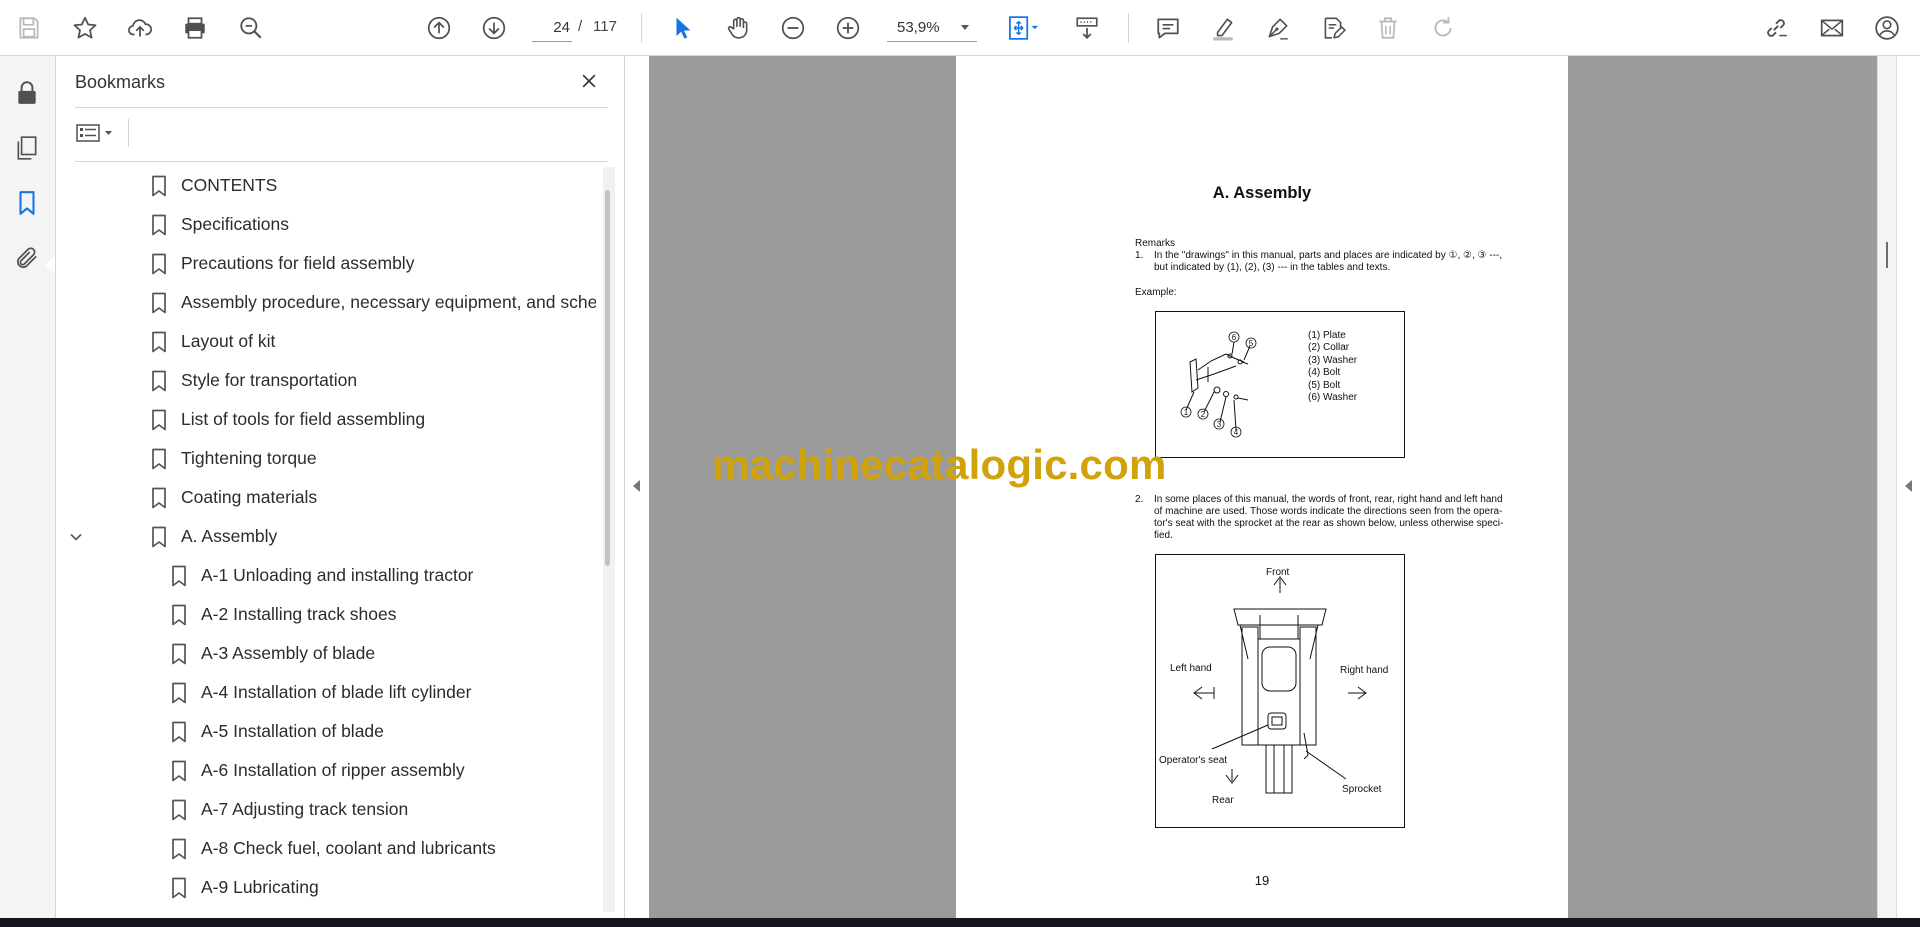  Describe the element at coordinates (1443, 28) in the screenshot. I see `redo-icon` at that location.